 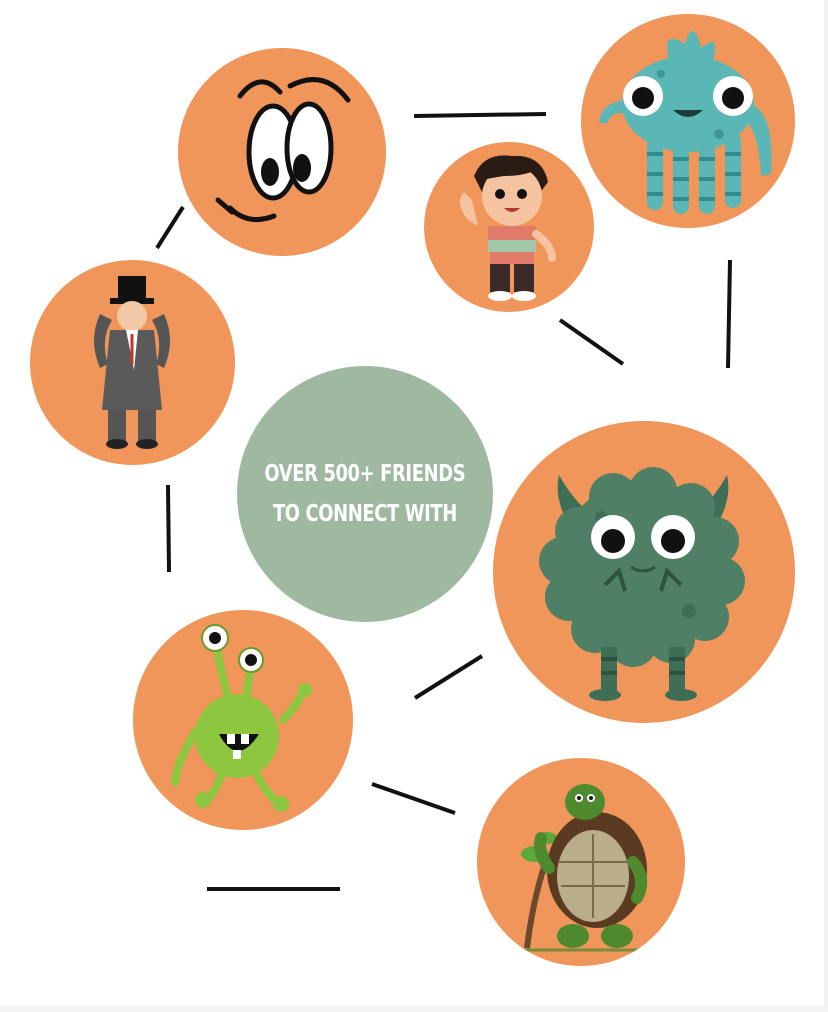 I want to click on gentleman-icon, so click(x=132, y=362).